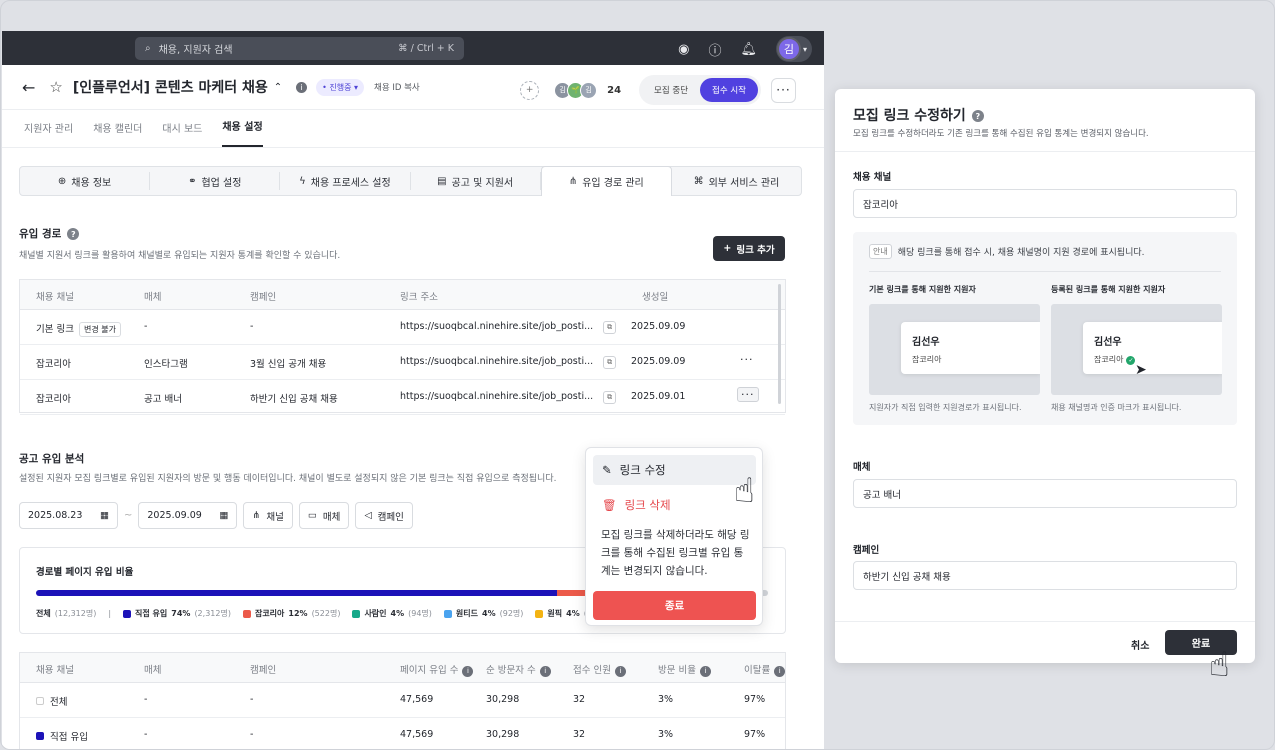 Image resolution: width=1275 pixels, height=750 pixels. I want to click on start-recruit-button: 접수 시작, so click(729, 90).